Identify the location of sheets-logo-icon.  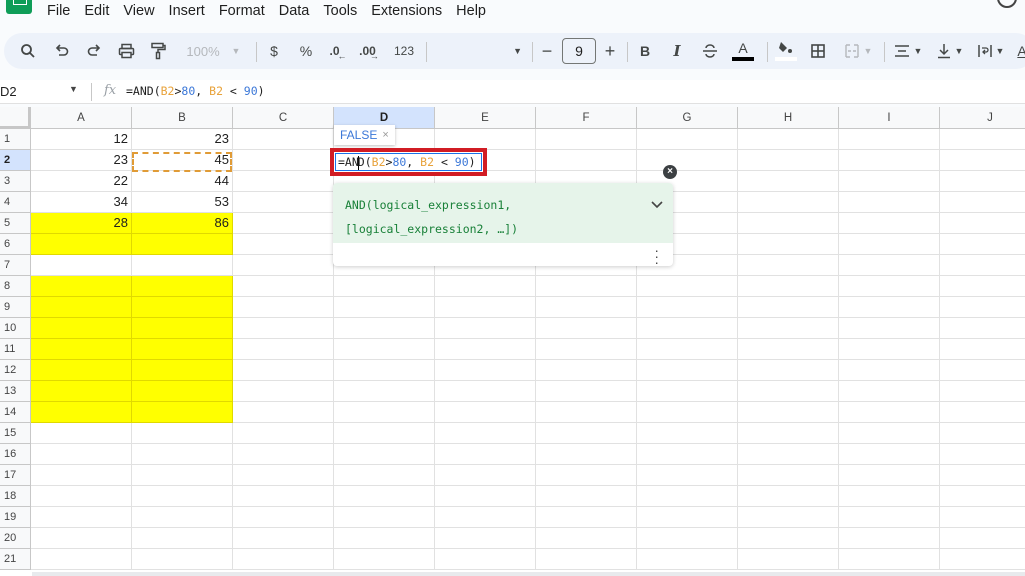
(19, 7).